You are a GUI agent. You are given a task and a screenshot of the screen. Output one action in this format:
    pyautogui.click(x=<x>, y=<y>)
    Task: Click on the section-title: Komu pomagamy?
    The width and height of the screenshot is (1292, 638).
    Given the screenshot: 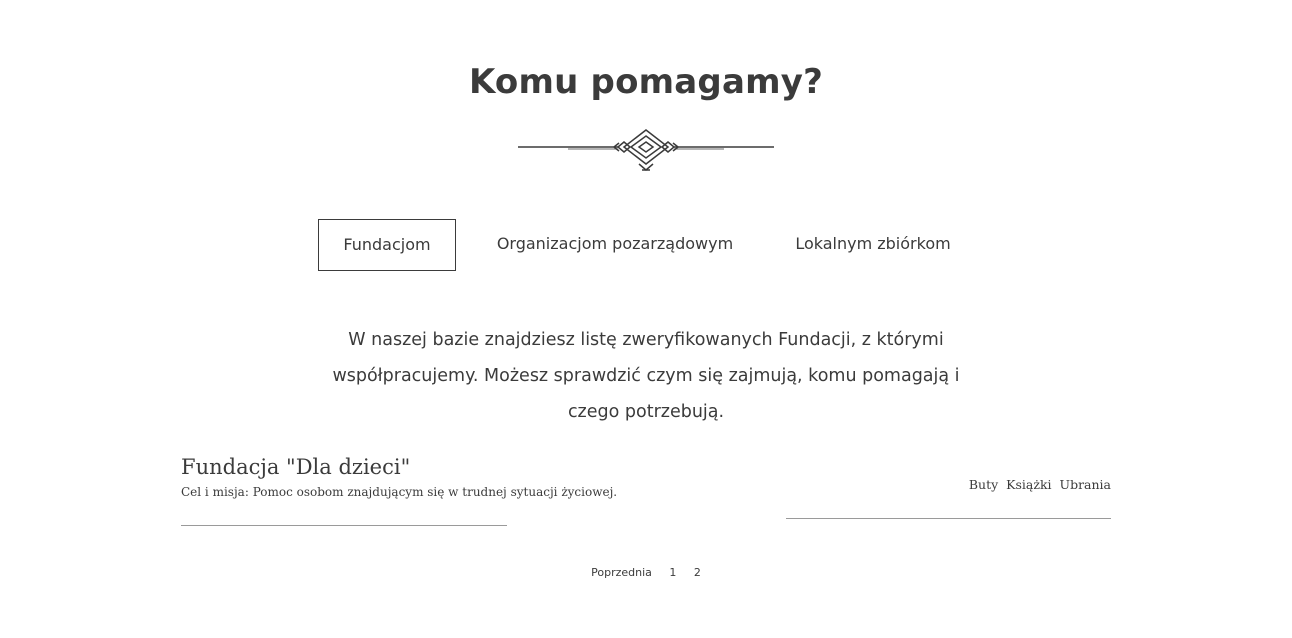 What is the action you would take?
    pyautogui.click(x=646, y=82)
    